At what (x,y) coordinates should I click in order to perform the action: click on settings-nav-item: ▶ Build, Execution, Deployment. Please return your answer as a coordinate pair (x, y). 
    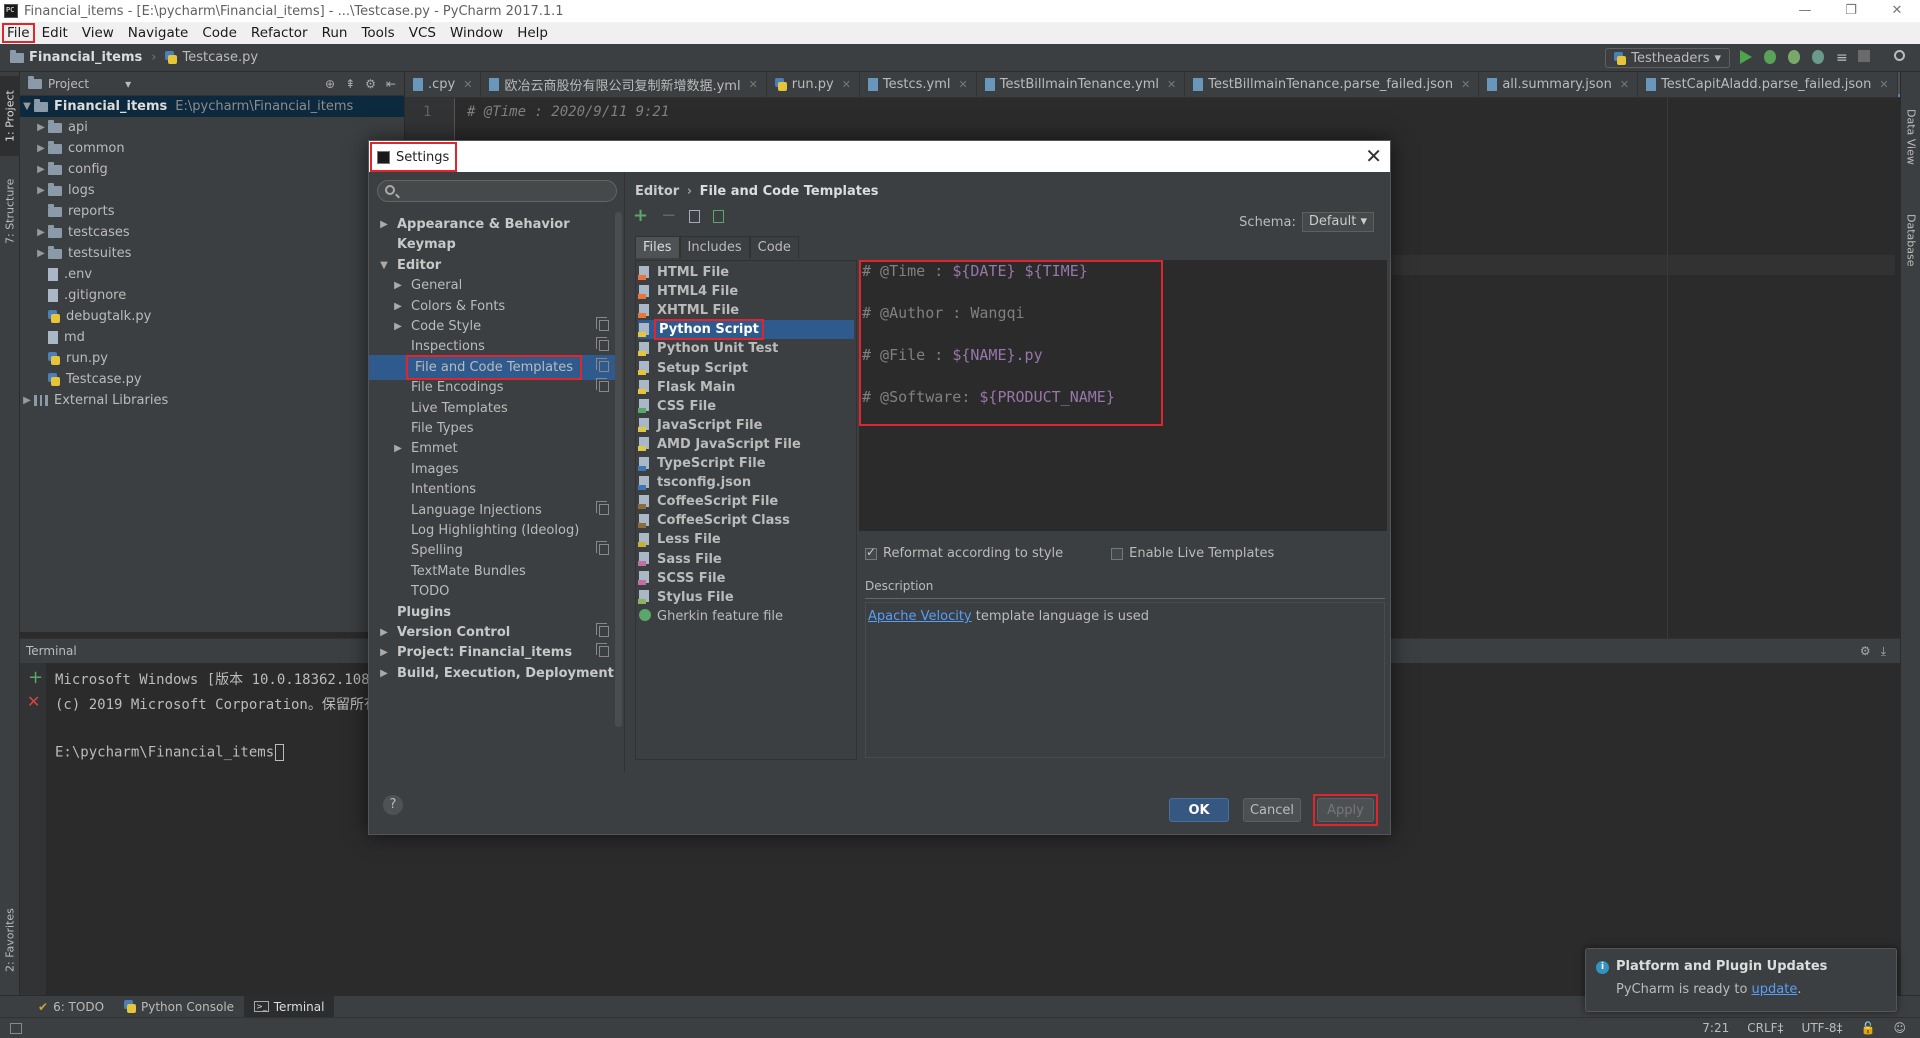
    Looking at the image, I should click on (493, 673).